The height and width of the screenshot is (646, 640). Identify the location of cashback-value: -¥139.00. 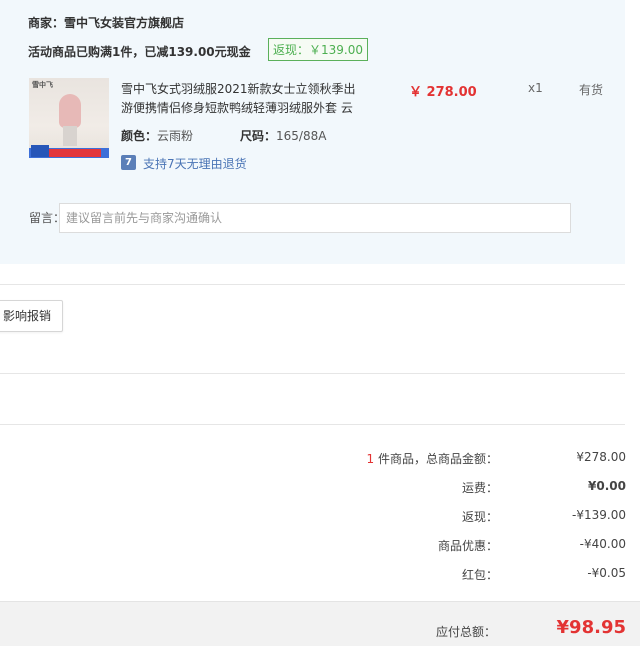
(599, 515).